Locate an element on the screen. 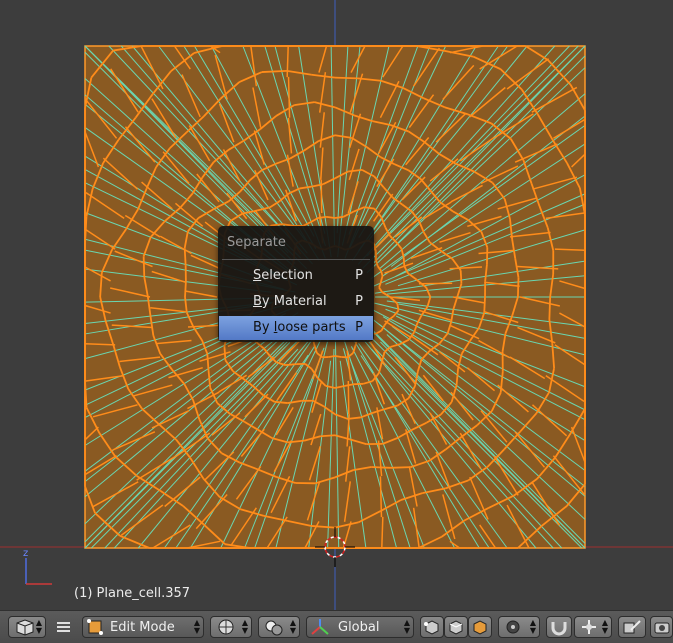  viewport-shading-icon is located at coordinates (226, 627).